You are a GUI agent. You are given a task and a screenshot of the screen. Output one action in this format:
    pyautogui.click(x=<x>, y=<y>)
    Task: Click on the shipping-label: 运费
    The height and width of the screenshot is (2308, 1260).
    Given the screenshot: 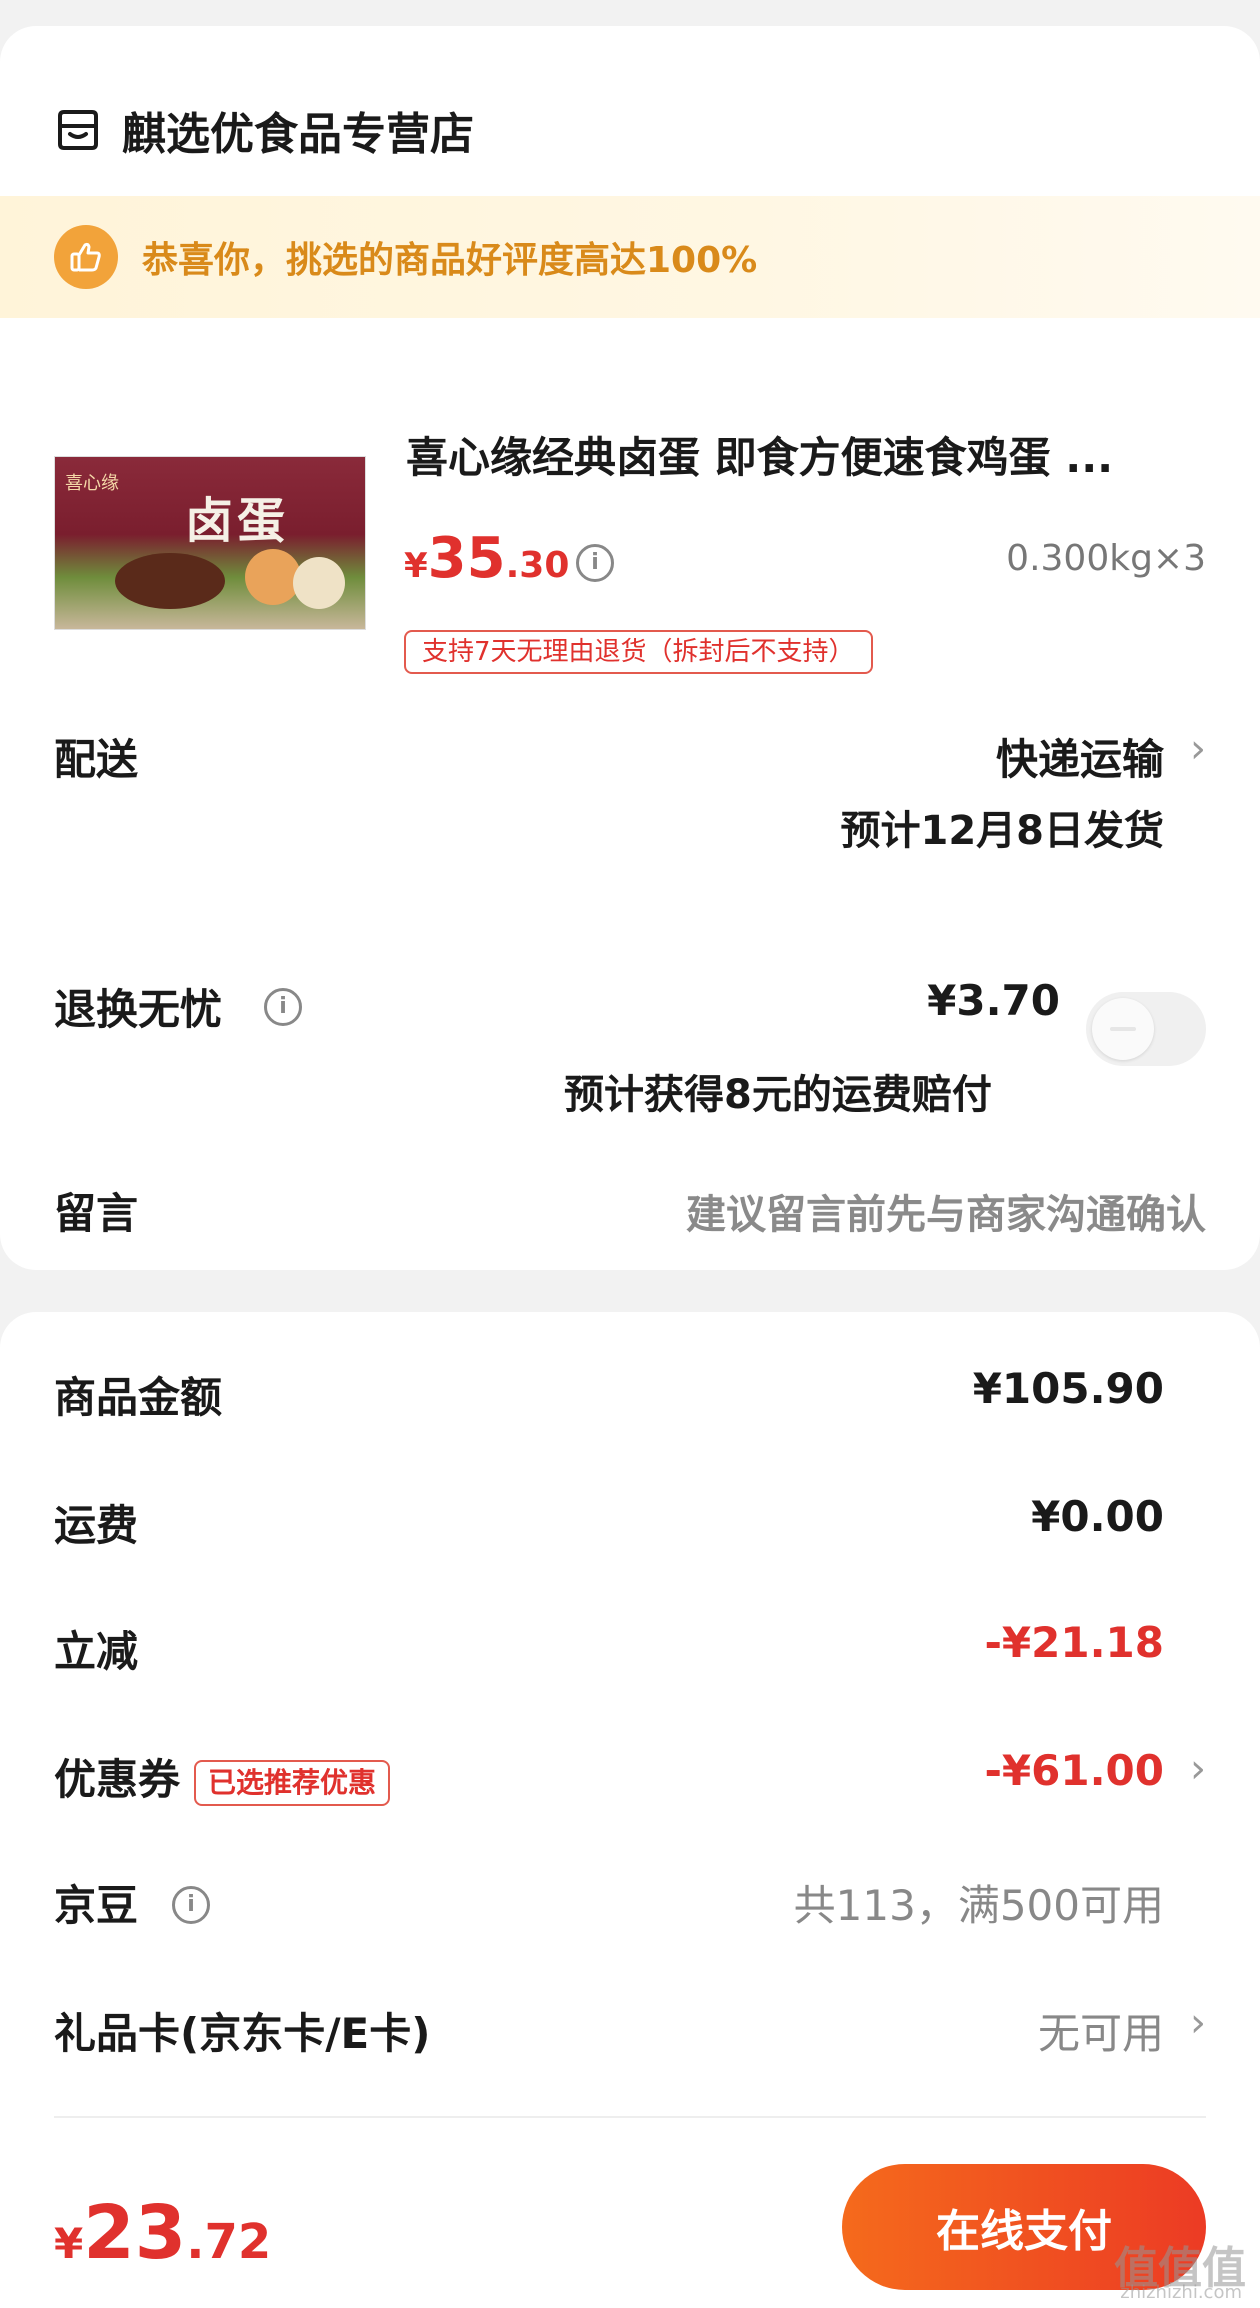 What is the action you would take?
    pyautogui.click(x=96, y=1525)
    